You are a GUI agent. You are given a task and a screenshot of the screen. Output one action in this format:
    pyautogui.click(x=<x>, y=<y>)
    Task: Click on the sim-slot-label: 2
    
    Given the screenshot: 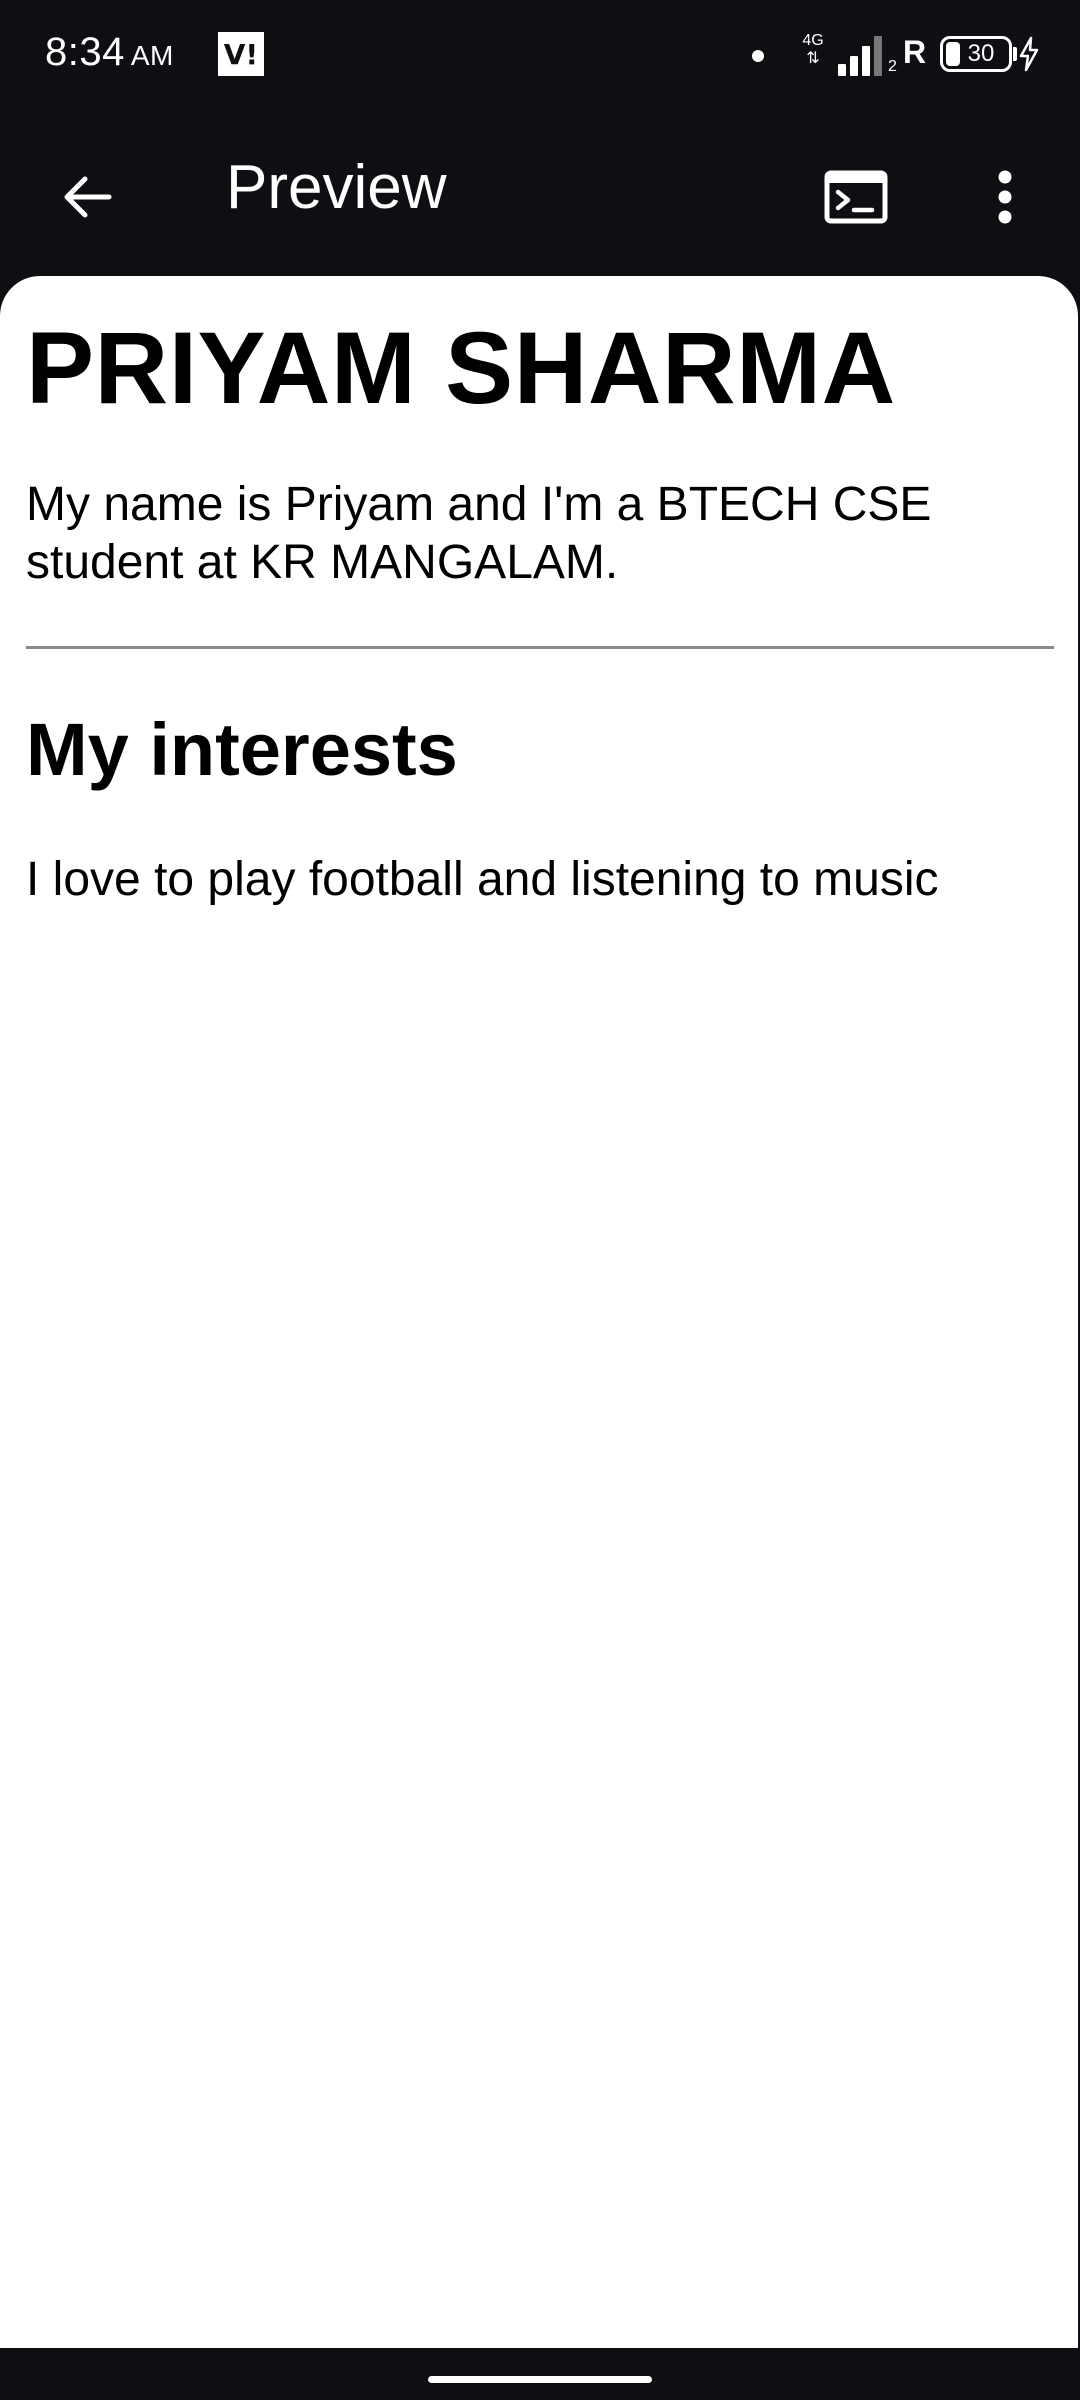 What is the action you would take?
    pyautogui.click(x=892, y=66)
    